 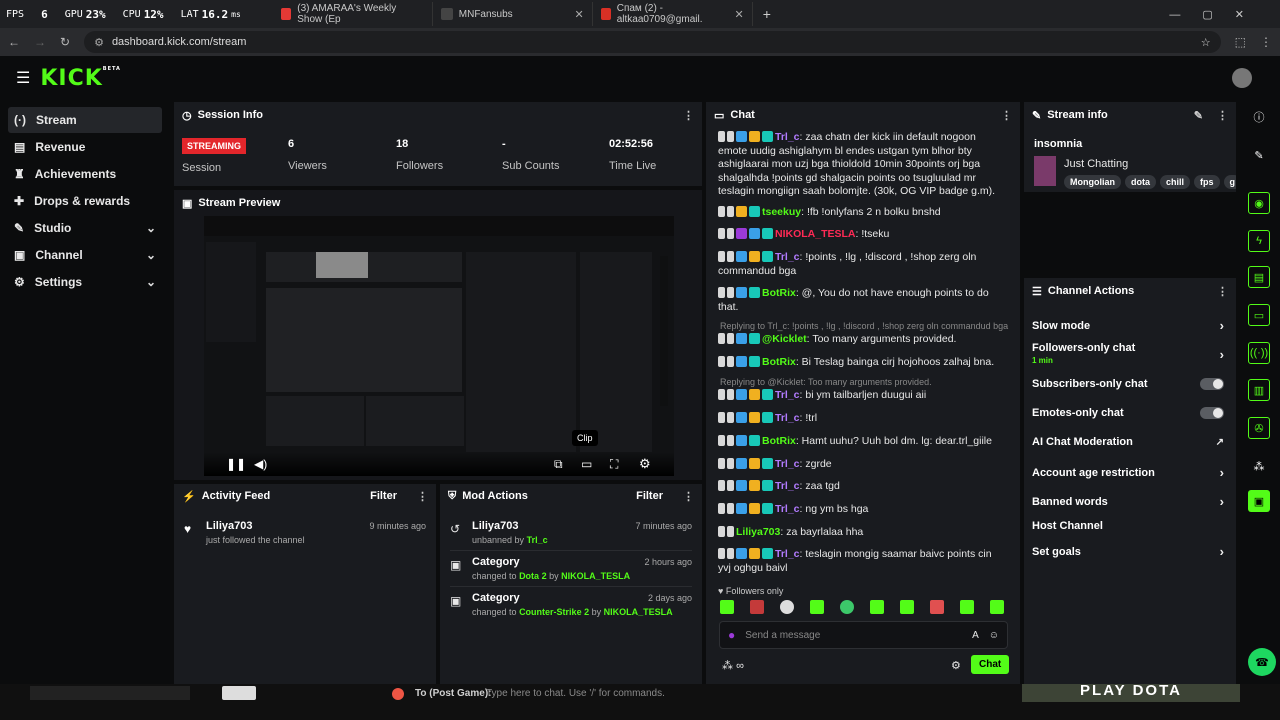 I want to click on tab-amaraa: (3) AMARAA's Weekly Show (Ep, so click(x=353, y=14).